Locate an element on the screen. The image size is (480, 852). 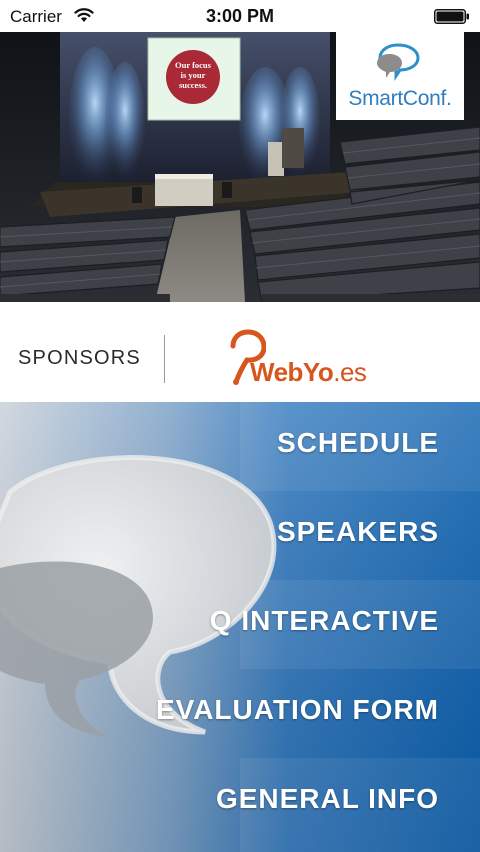
smartconf-logo: SmartConf. is located at coordinates (400, 76).